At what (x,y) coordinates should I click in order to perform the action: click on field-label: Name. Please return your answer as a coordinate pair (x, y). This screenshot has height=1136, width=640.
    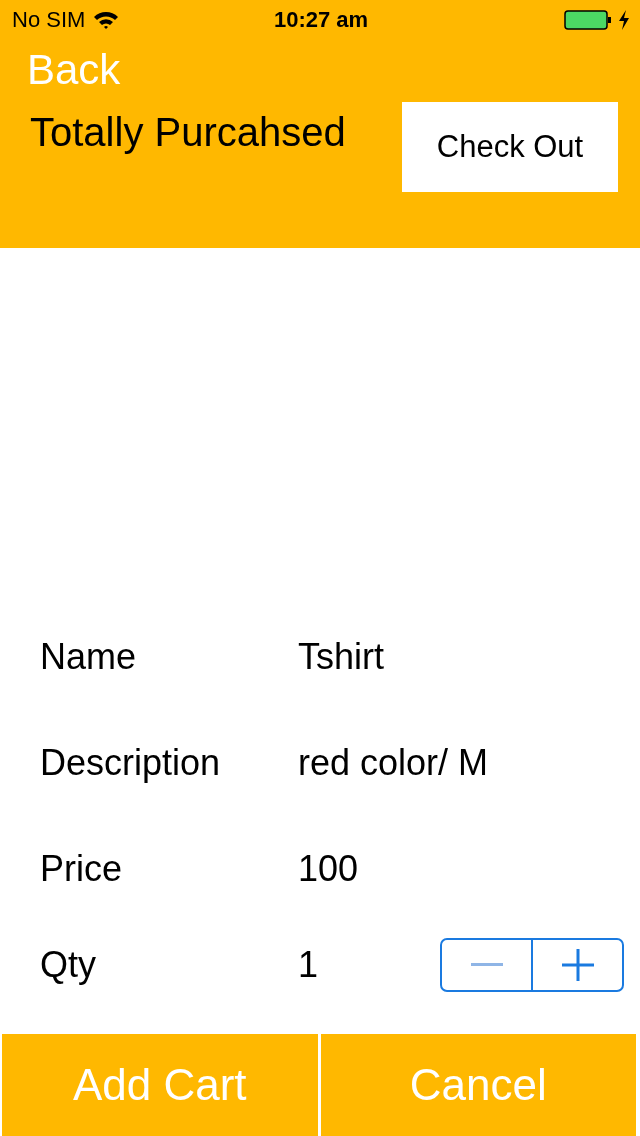
    Looking at the image, I should click on (89, 657).